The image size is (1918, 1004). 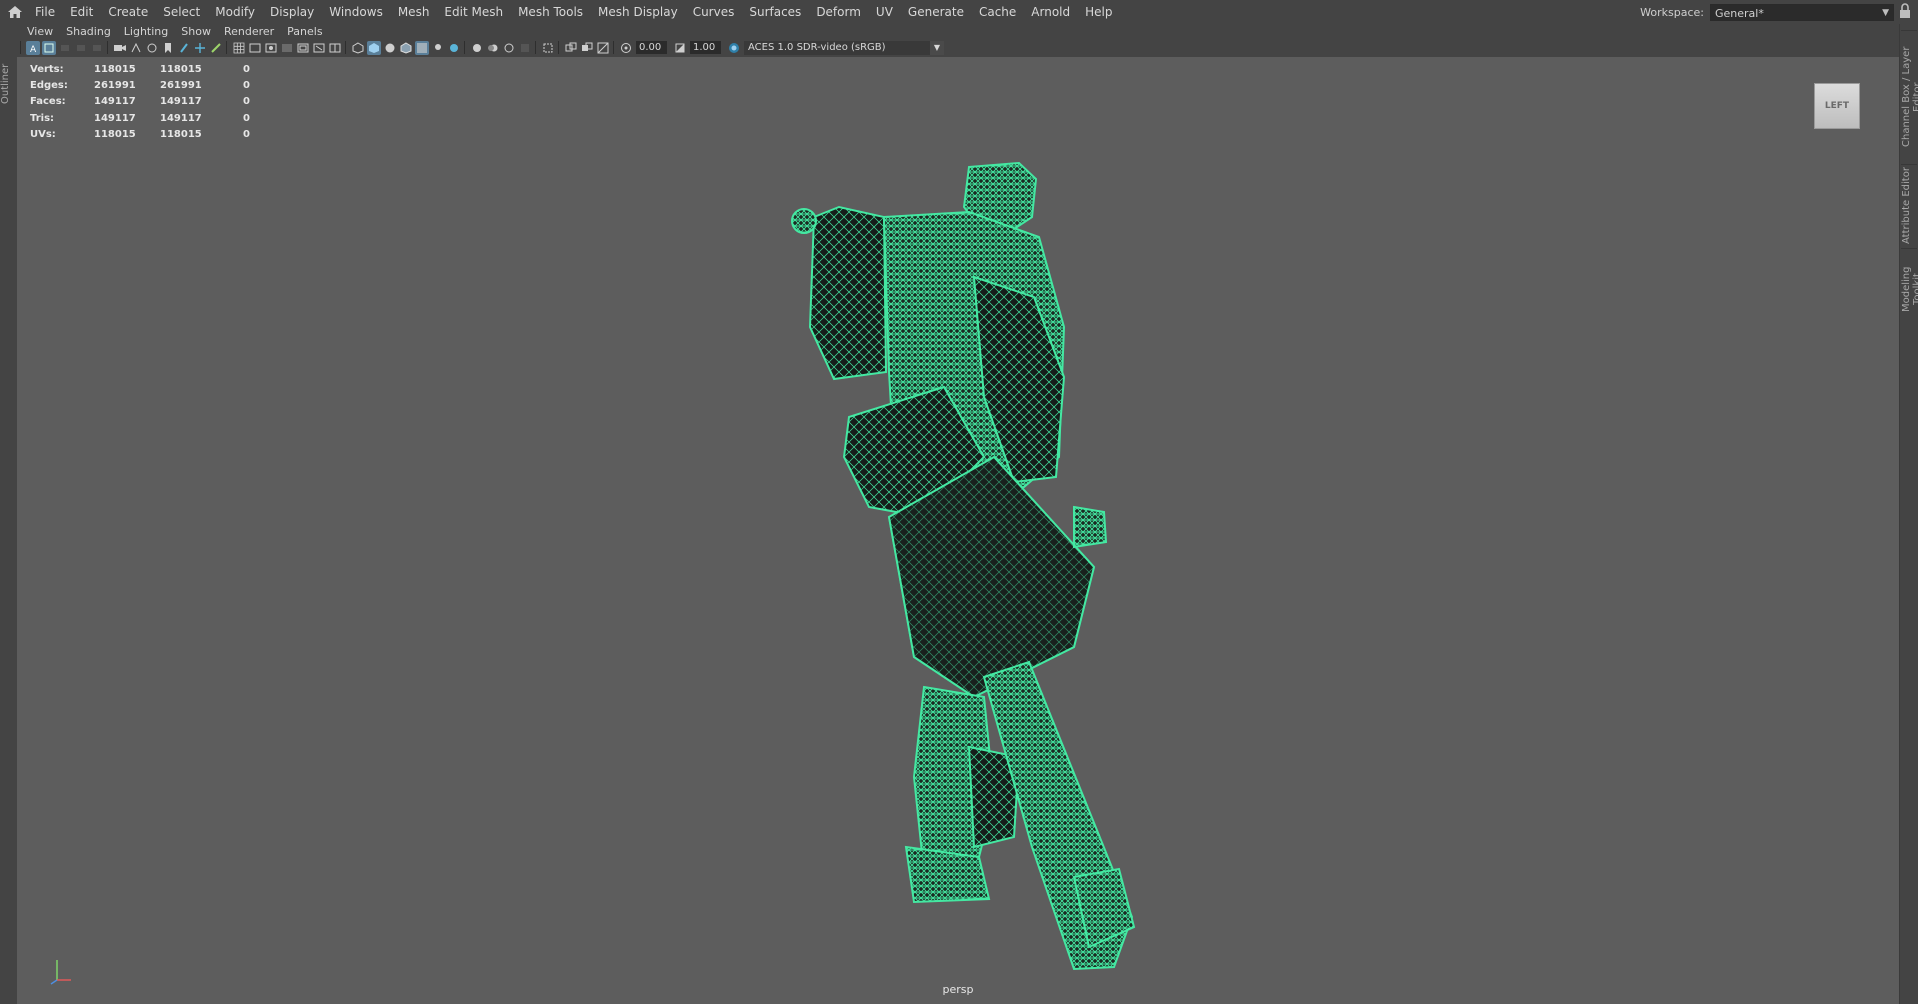 I want to click on hud-label: Faces:, so click(x=48, y=102).